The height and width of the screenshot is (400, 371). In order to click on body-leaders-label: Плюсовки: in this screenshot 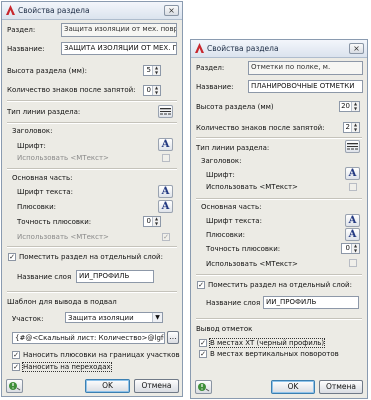, I will do `click(37, 207)`.